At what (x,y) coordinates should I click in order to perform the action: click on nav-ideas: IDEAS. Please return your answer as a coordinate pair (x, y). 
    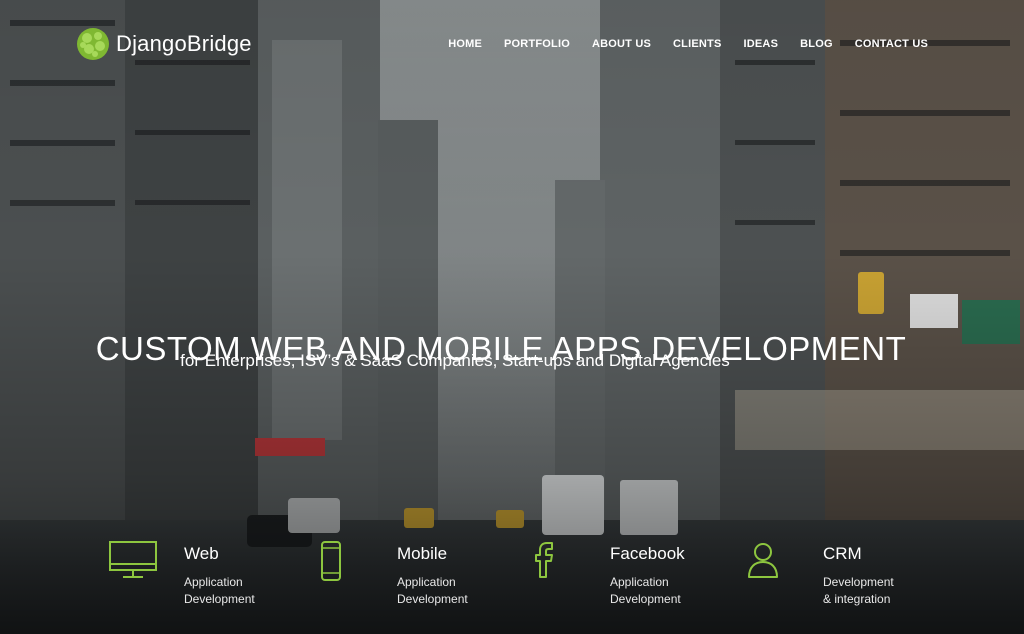
    Looking at the image, I should click on (761, 44).